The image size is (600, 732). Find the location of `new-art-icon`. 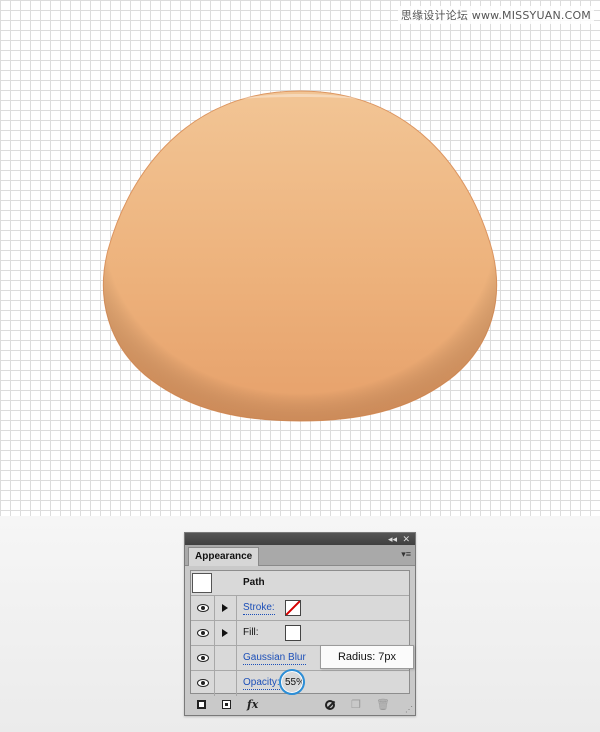

new-art-icon is located at coordinates (201, 704).